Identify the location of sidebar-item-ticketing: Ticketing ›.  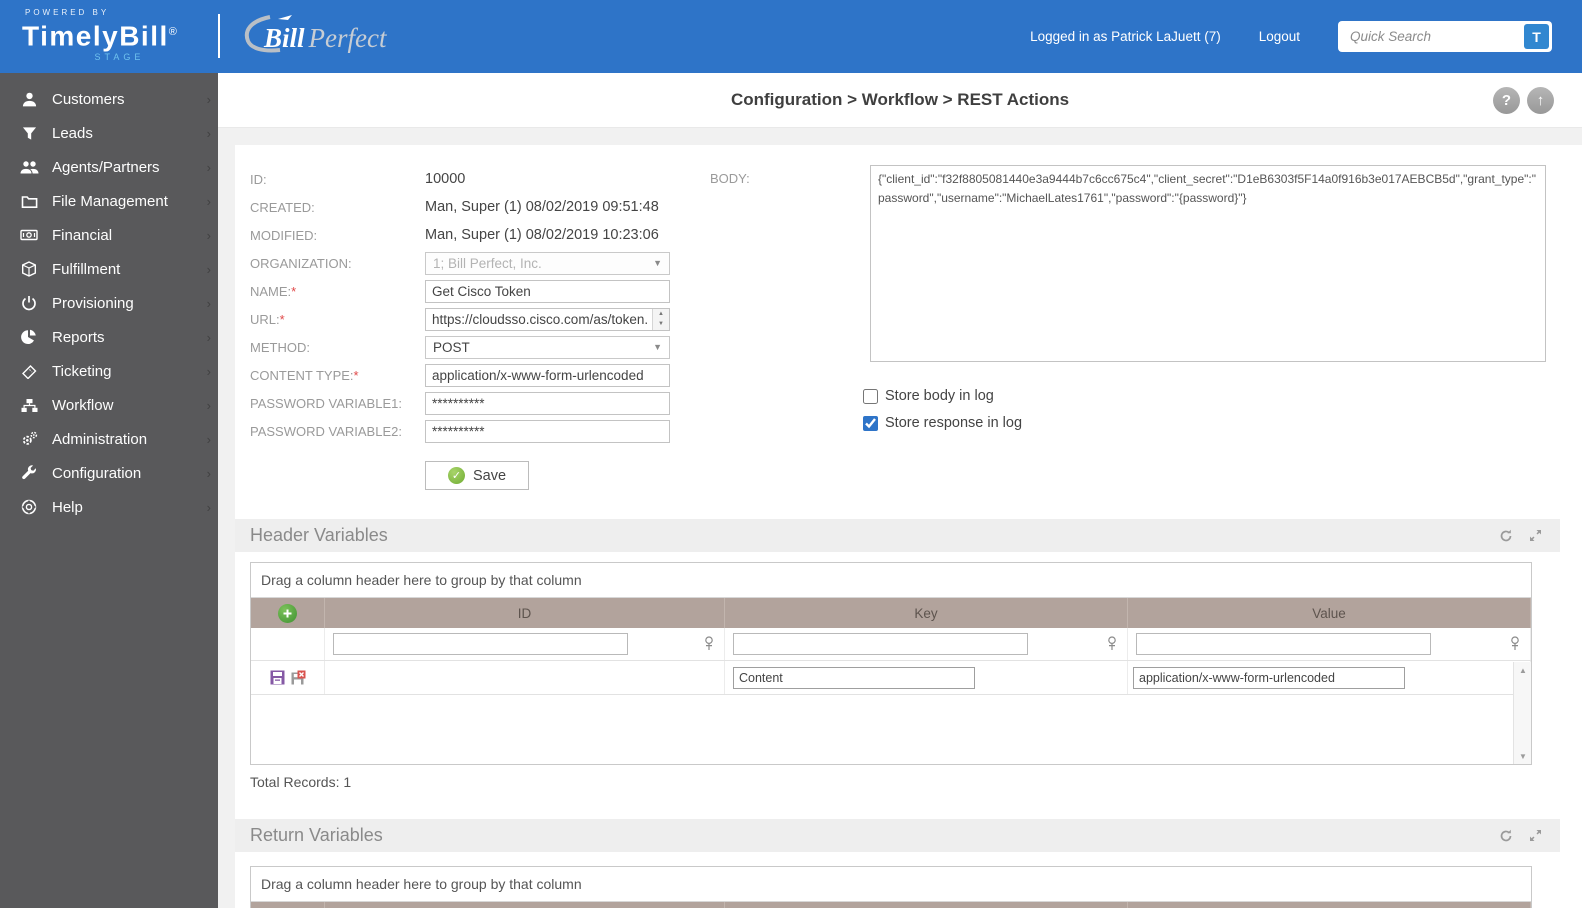
(109, 371).